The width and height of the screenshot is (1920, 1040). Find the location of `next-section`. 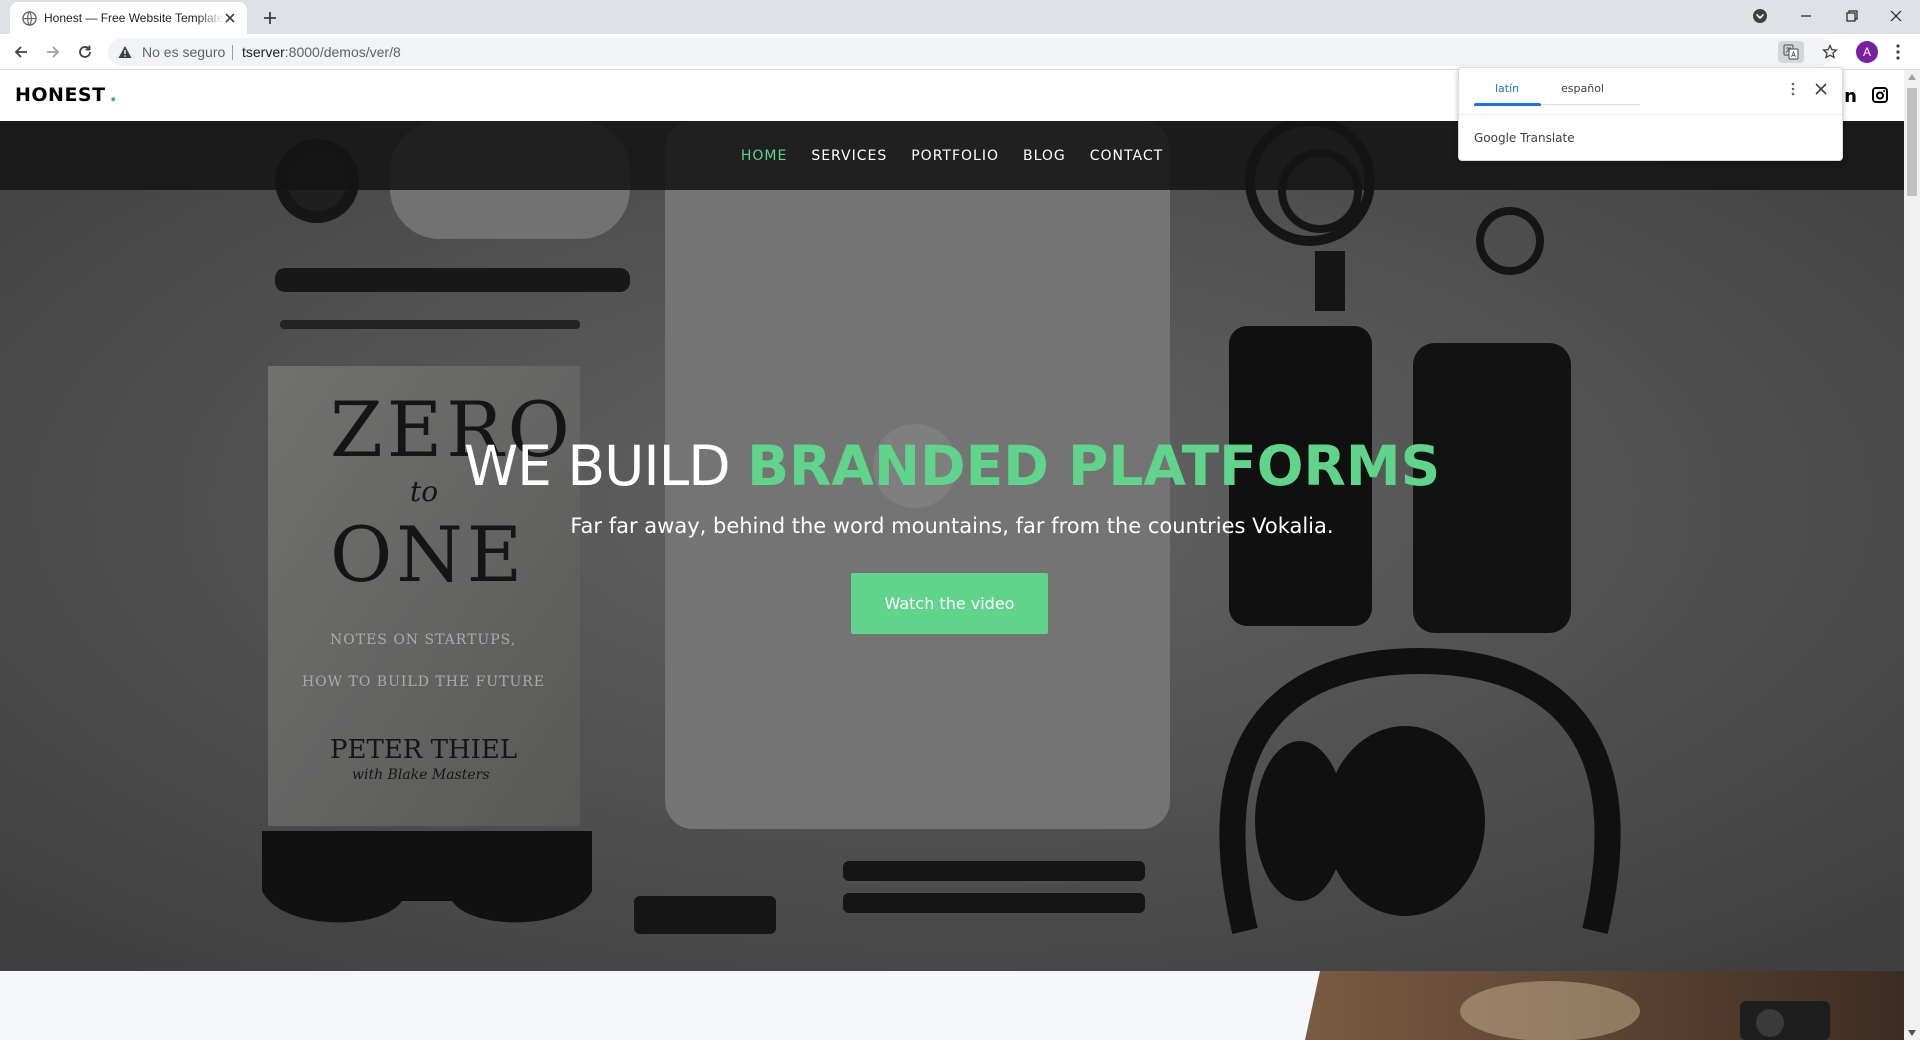

next-section is located at coordinates (952, 1005).